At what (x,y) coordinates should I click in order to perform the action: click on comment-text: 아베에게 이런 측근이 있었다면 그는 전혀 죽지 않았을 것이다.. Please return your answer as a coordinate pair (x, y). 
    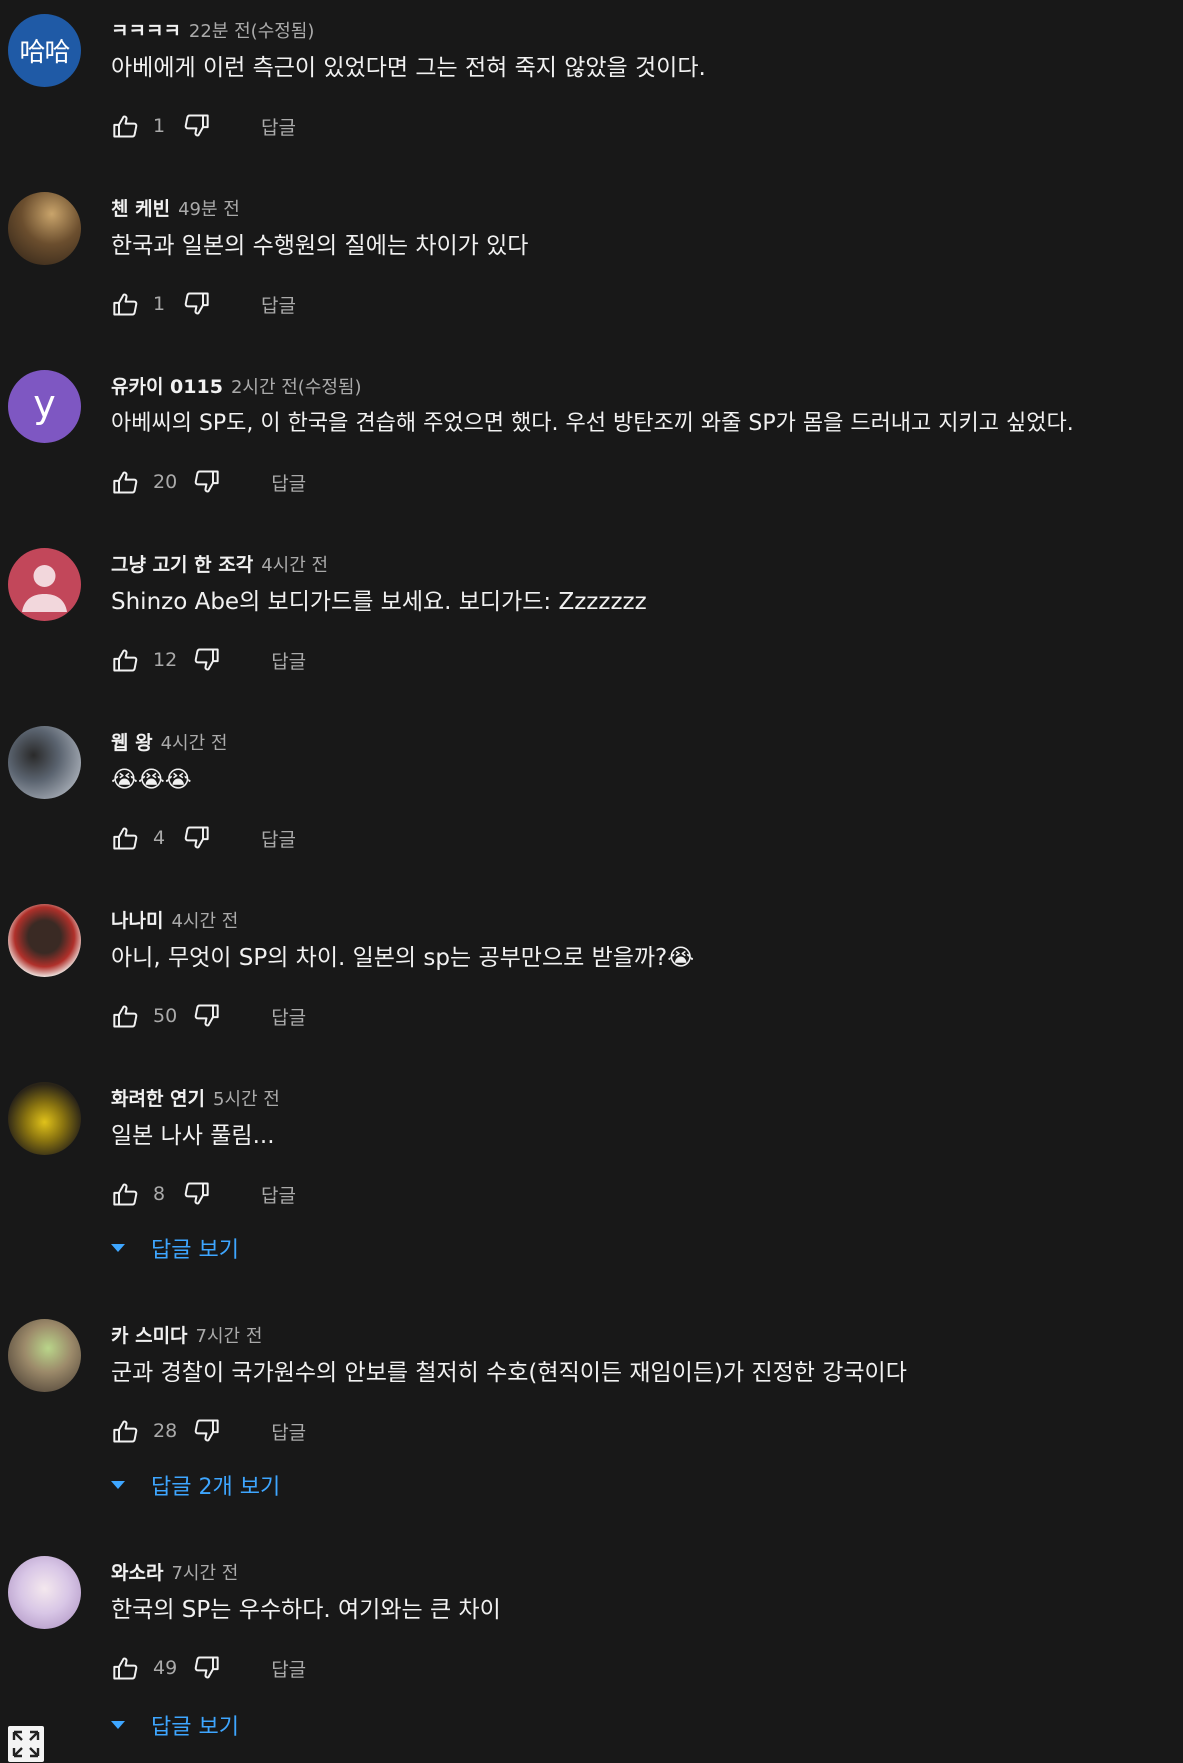
    Looking at the image, I should click on (408, 68).